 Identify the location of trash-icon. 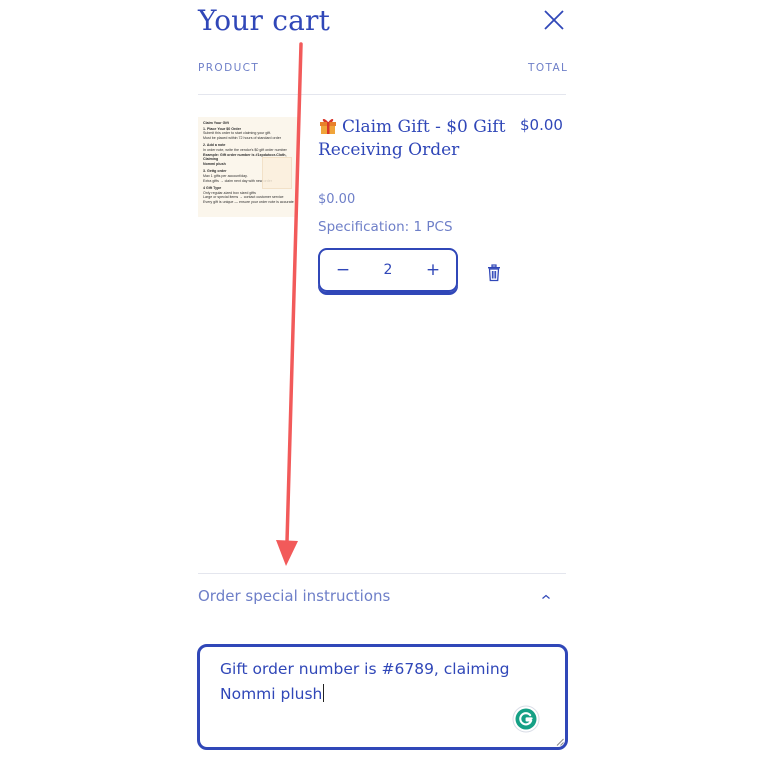
(494, 273).